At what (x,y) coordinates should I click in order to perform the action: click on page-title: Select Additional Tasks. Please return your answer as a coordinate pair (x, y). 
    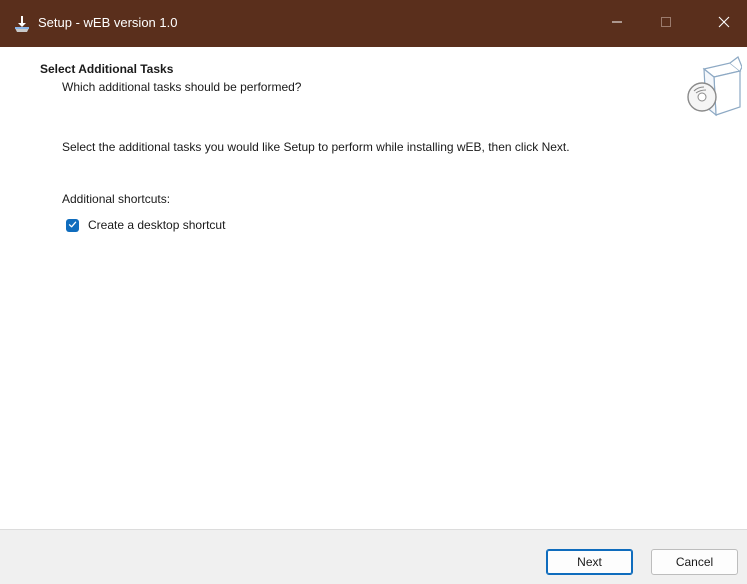
    Looking at the image, I should click on (107, 69).